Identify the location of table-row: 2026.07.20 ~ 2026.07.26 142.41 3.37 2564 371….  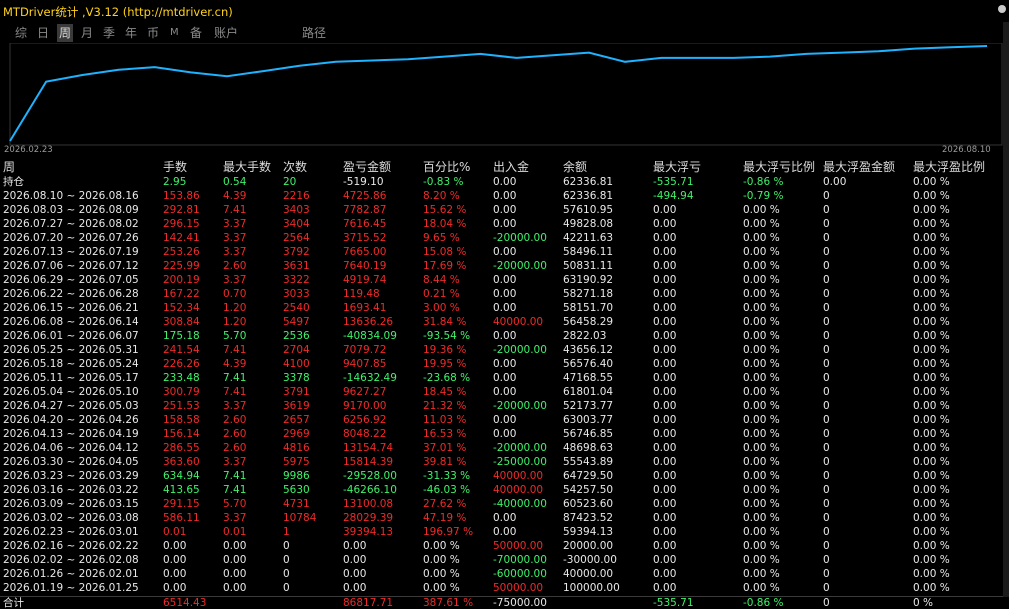
(501, 238).